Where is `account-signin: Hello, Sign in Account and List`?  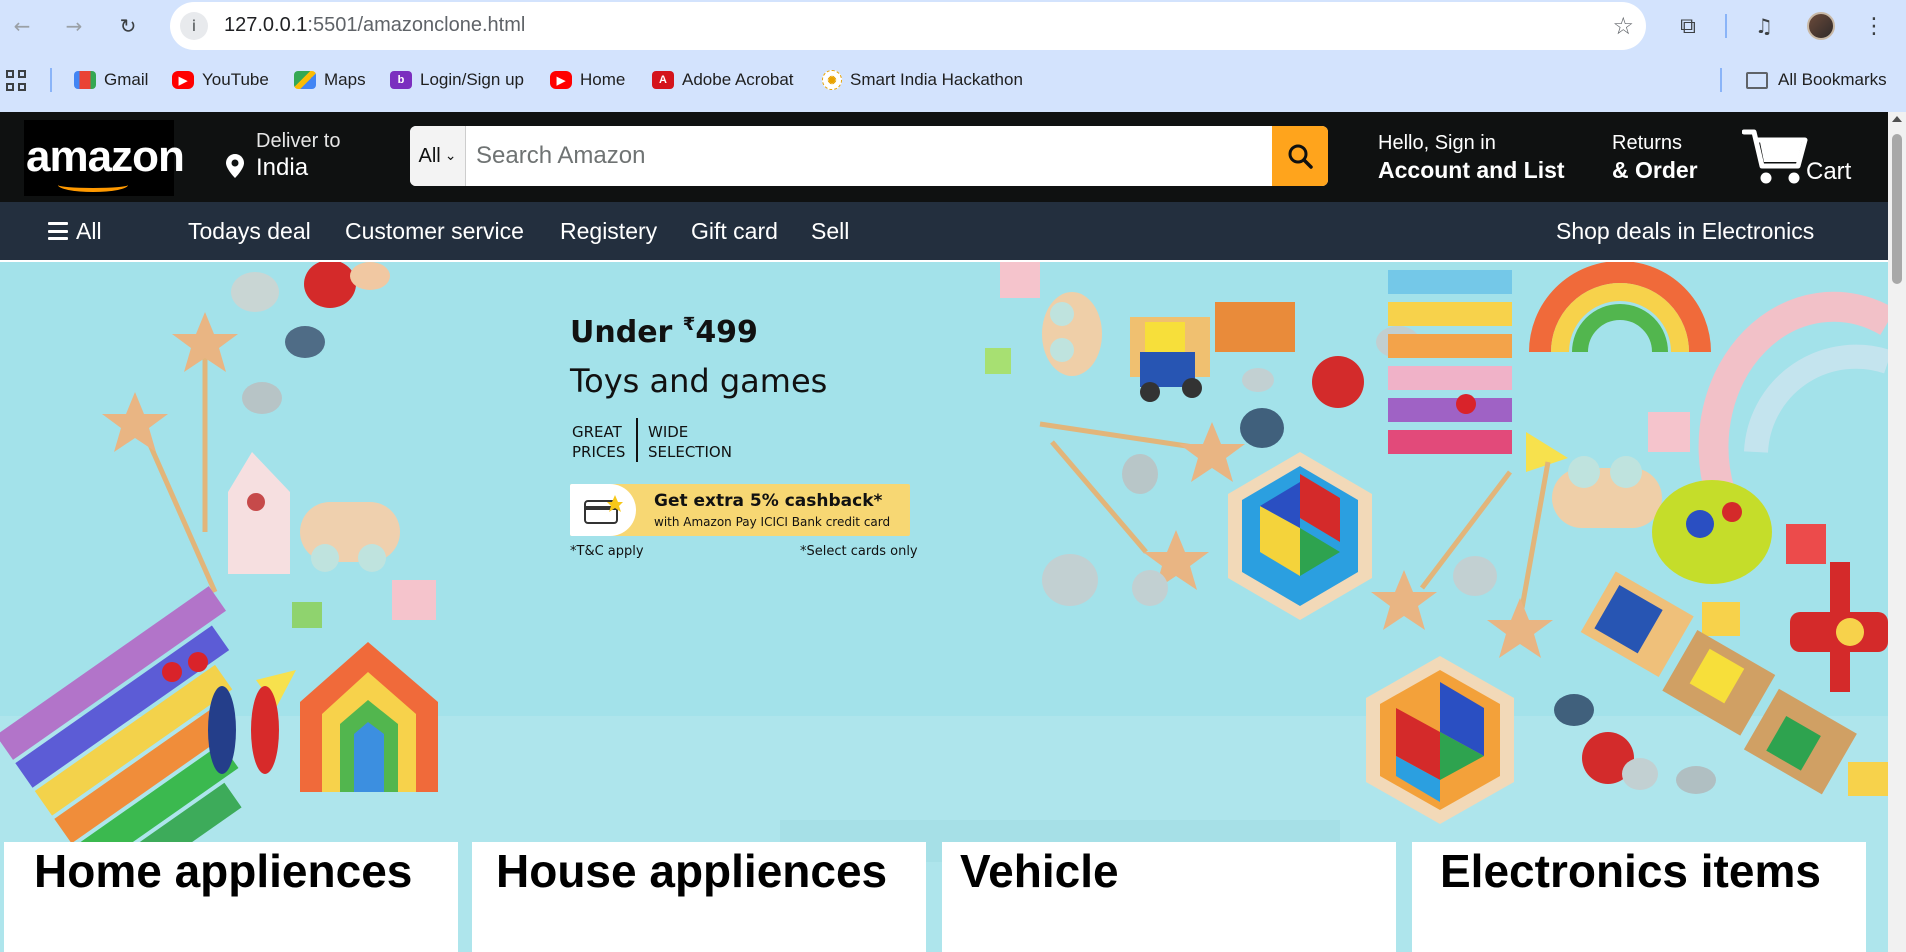 account-signin: Hello, Sign in Account and List is located at coordinates (1471, 158).